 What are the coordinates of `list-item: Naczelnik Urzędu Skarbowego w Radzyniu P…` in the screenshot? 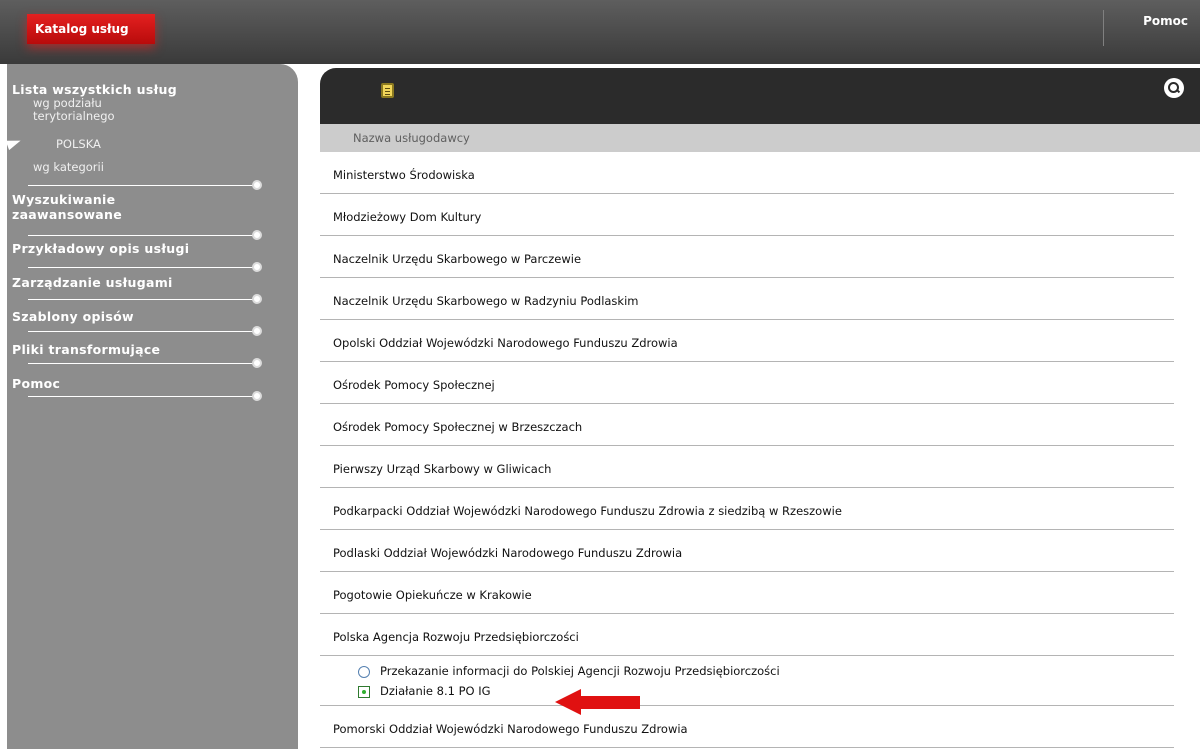 It's located at (747, 299).